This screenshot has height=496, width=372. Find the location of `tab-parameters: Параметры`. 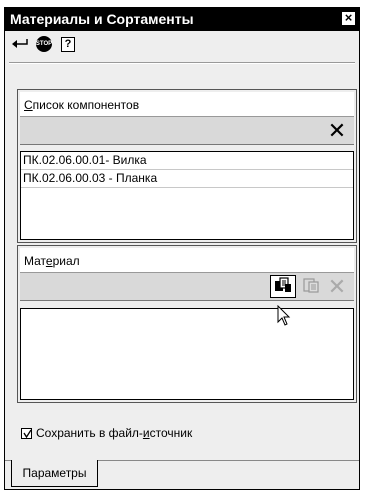

tab-parameters: Параметры is located at coordinates (54, 473).